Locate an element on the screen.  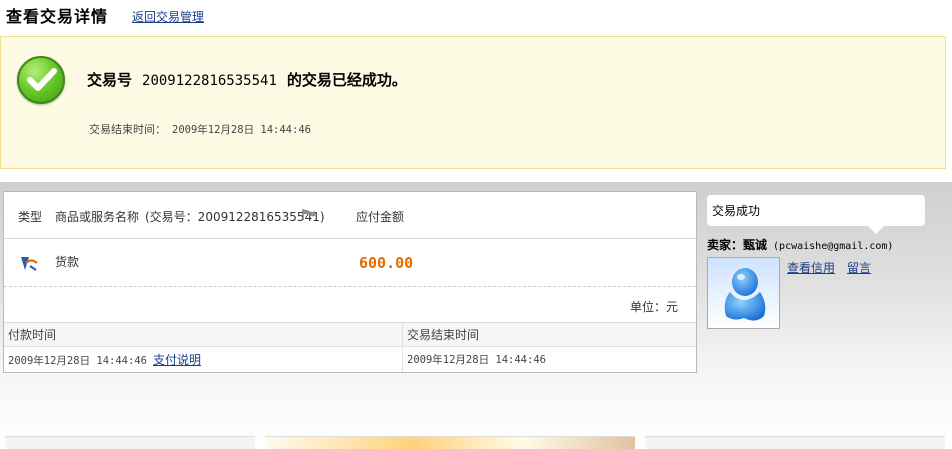
success-suffix: 的交易已经成功。 is located at coordinates (346, 80).